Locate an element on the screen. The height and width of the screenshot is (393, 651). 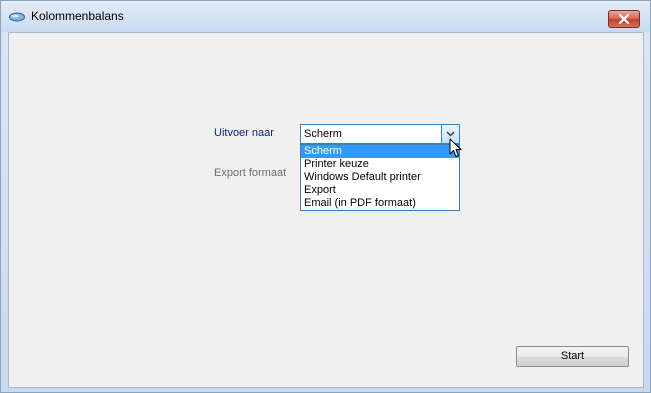
dropdown-option-printer-keuze: Printer keuze is located at coordinates (380, 164).